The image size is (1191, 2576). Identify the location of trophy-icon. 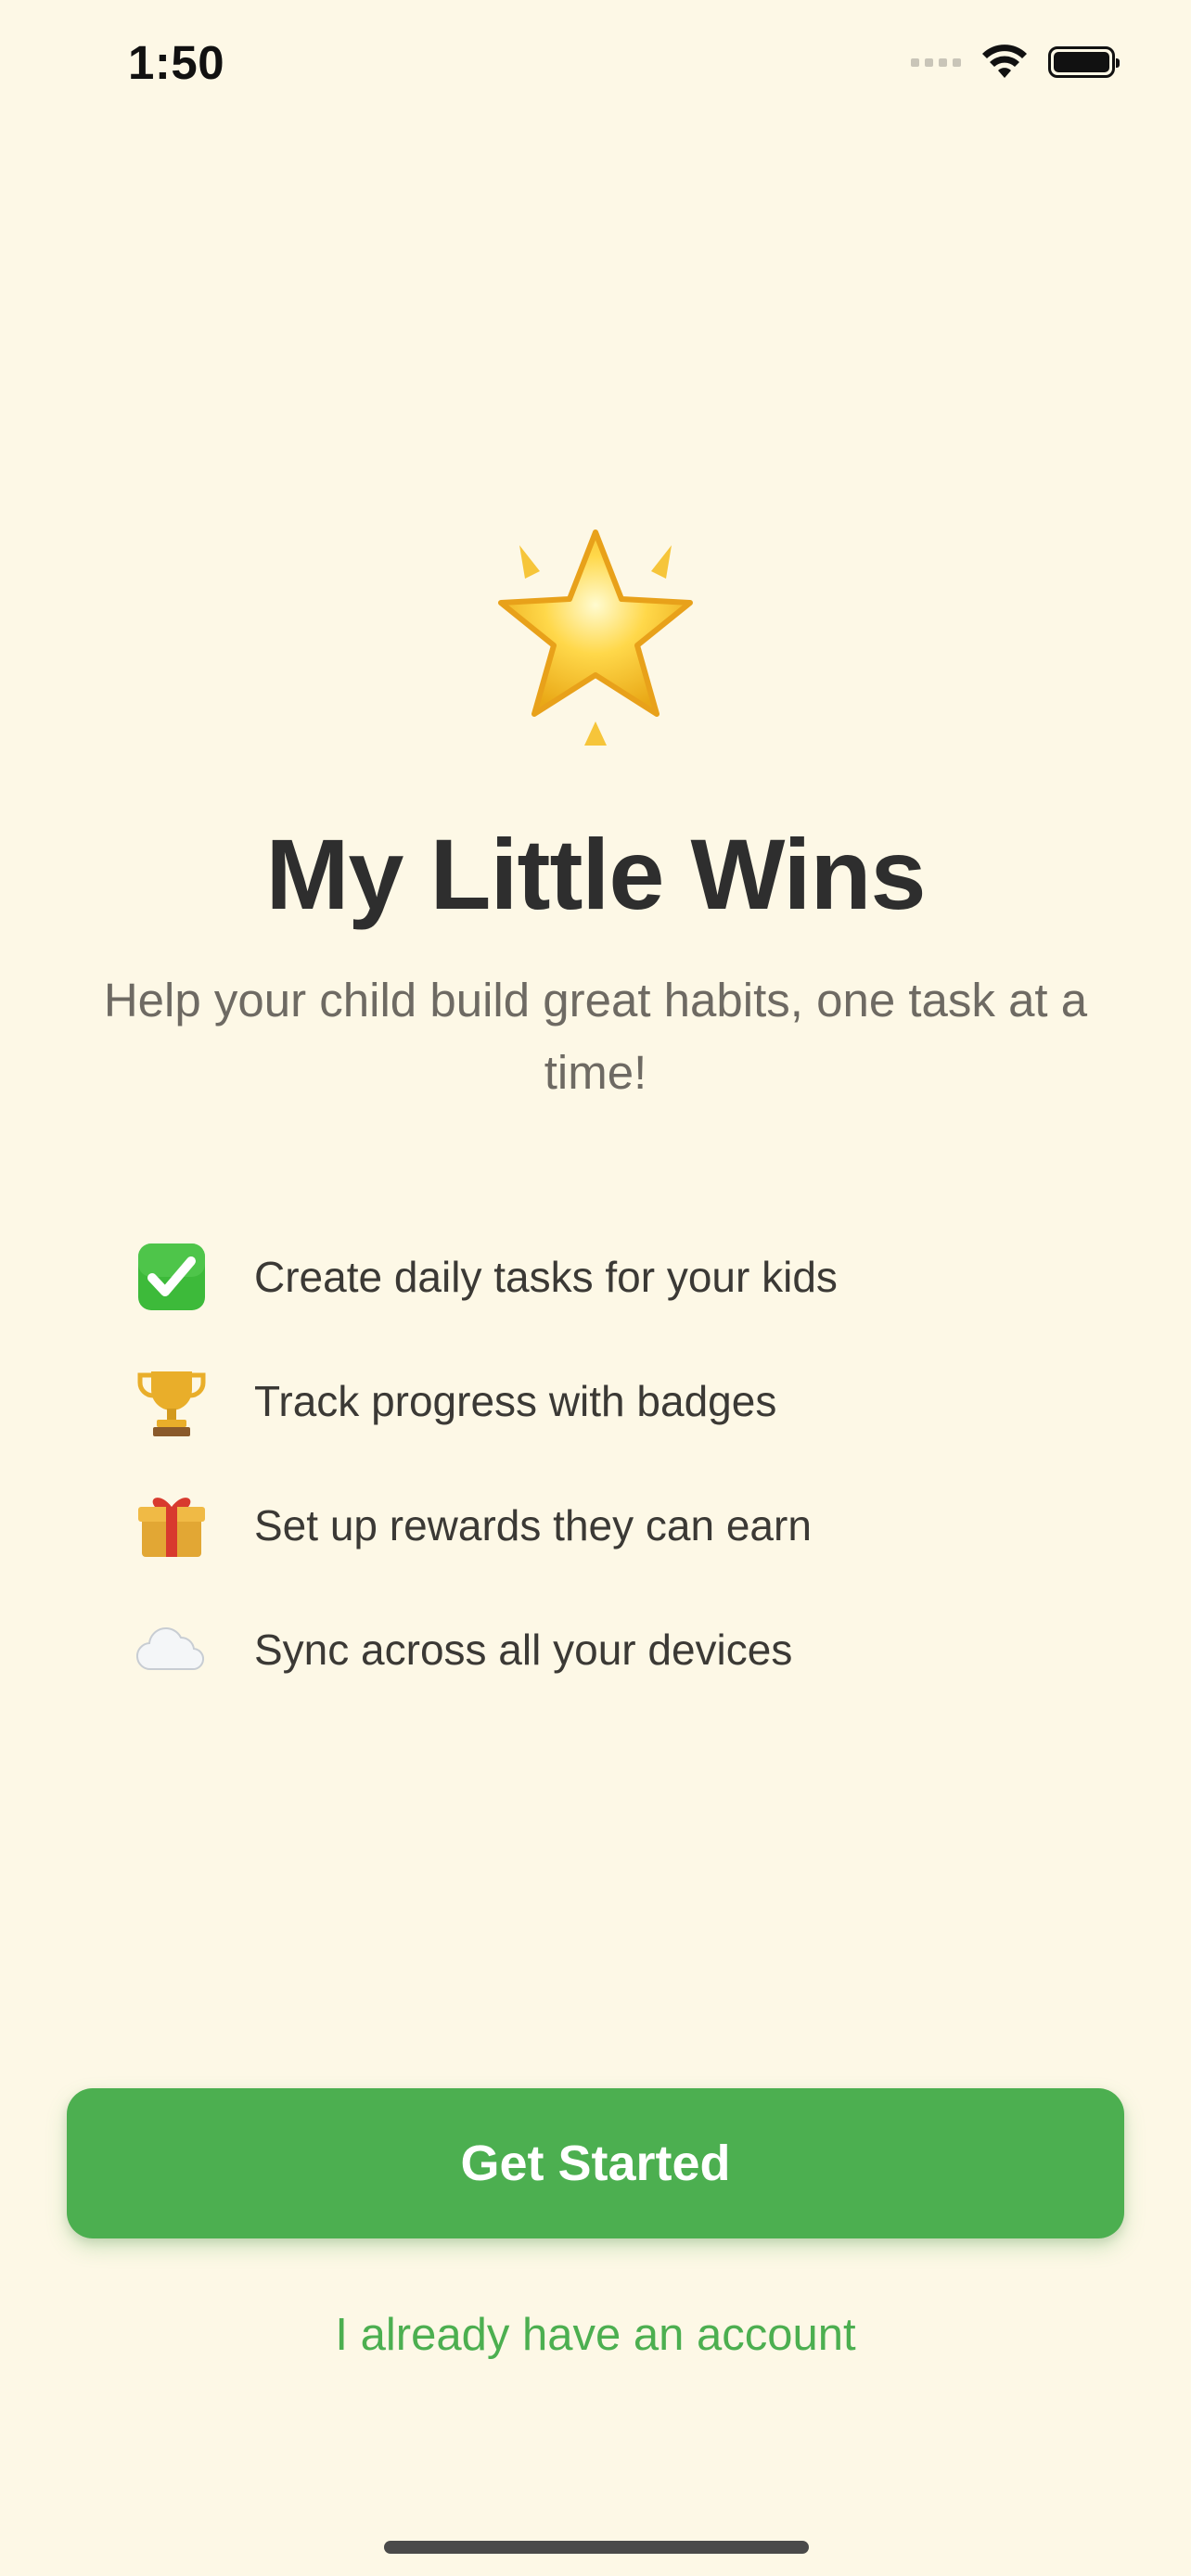
(171, 1401).